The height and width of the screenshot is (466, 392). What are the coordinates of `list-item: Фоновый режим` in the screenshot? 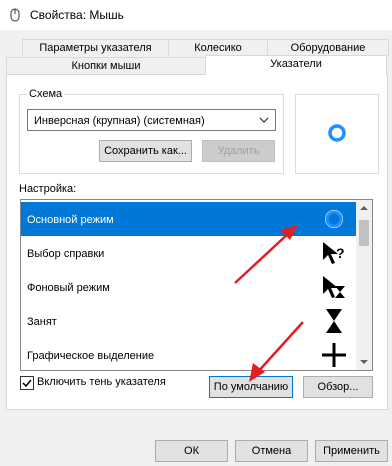 It's located at (189, 287).